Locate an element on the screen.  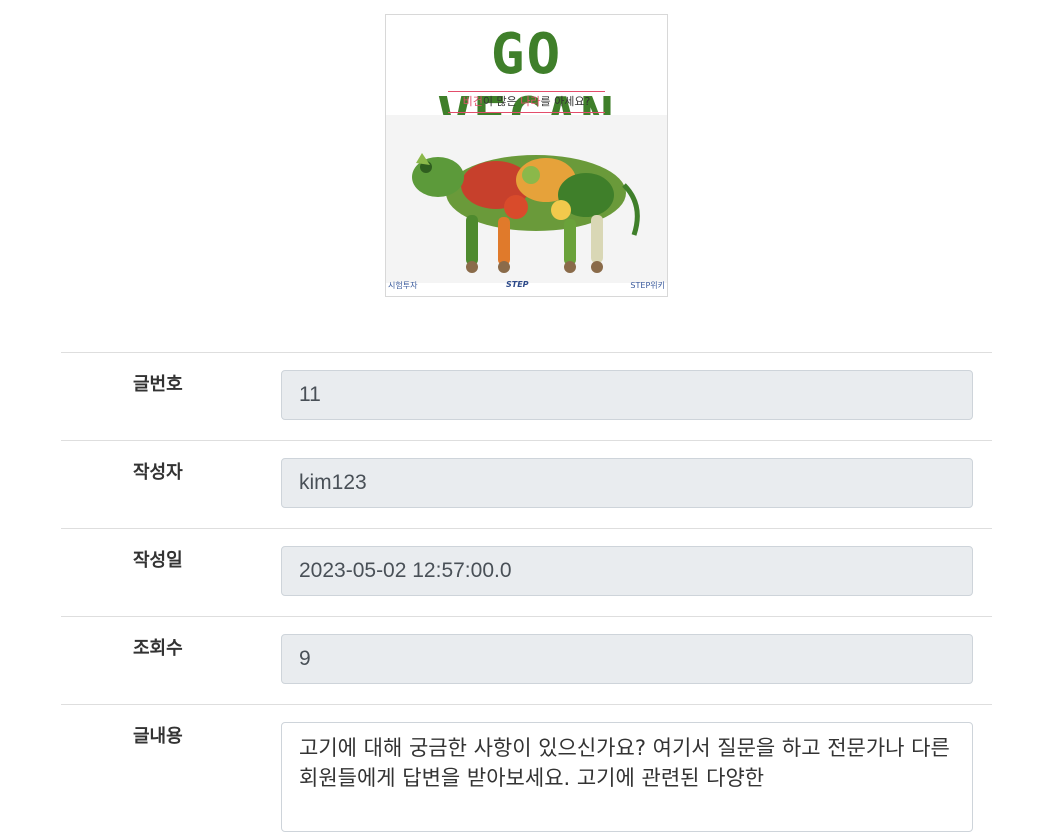
form-row-created-date: 작성일 is located at coordinates (526, 572).